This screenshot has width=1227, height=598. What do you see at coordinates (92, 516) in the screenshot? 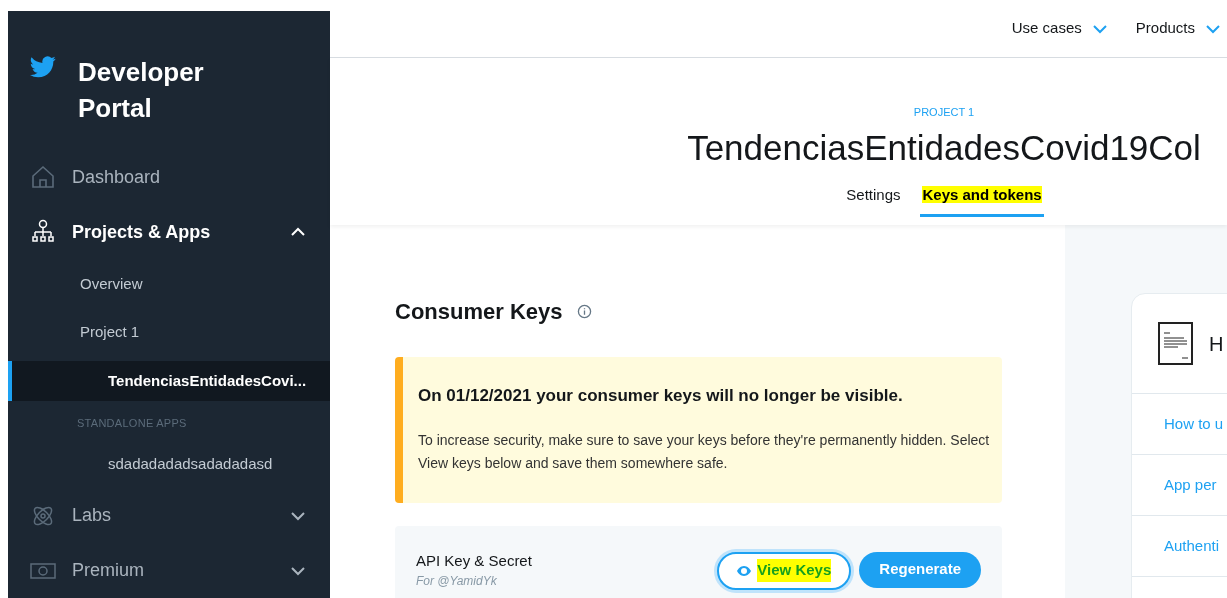
I see `nav-label: Labs` at bounding box center [92, 516].